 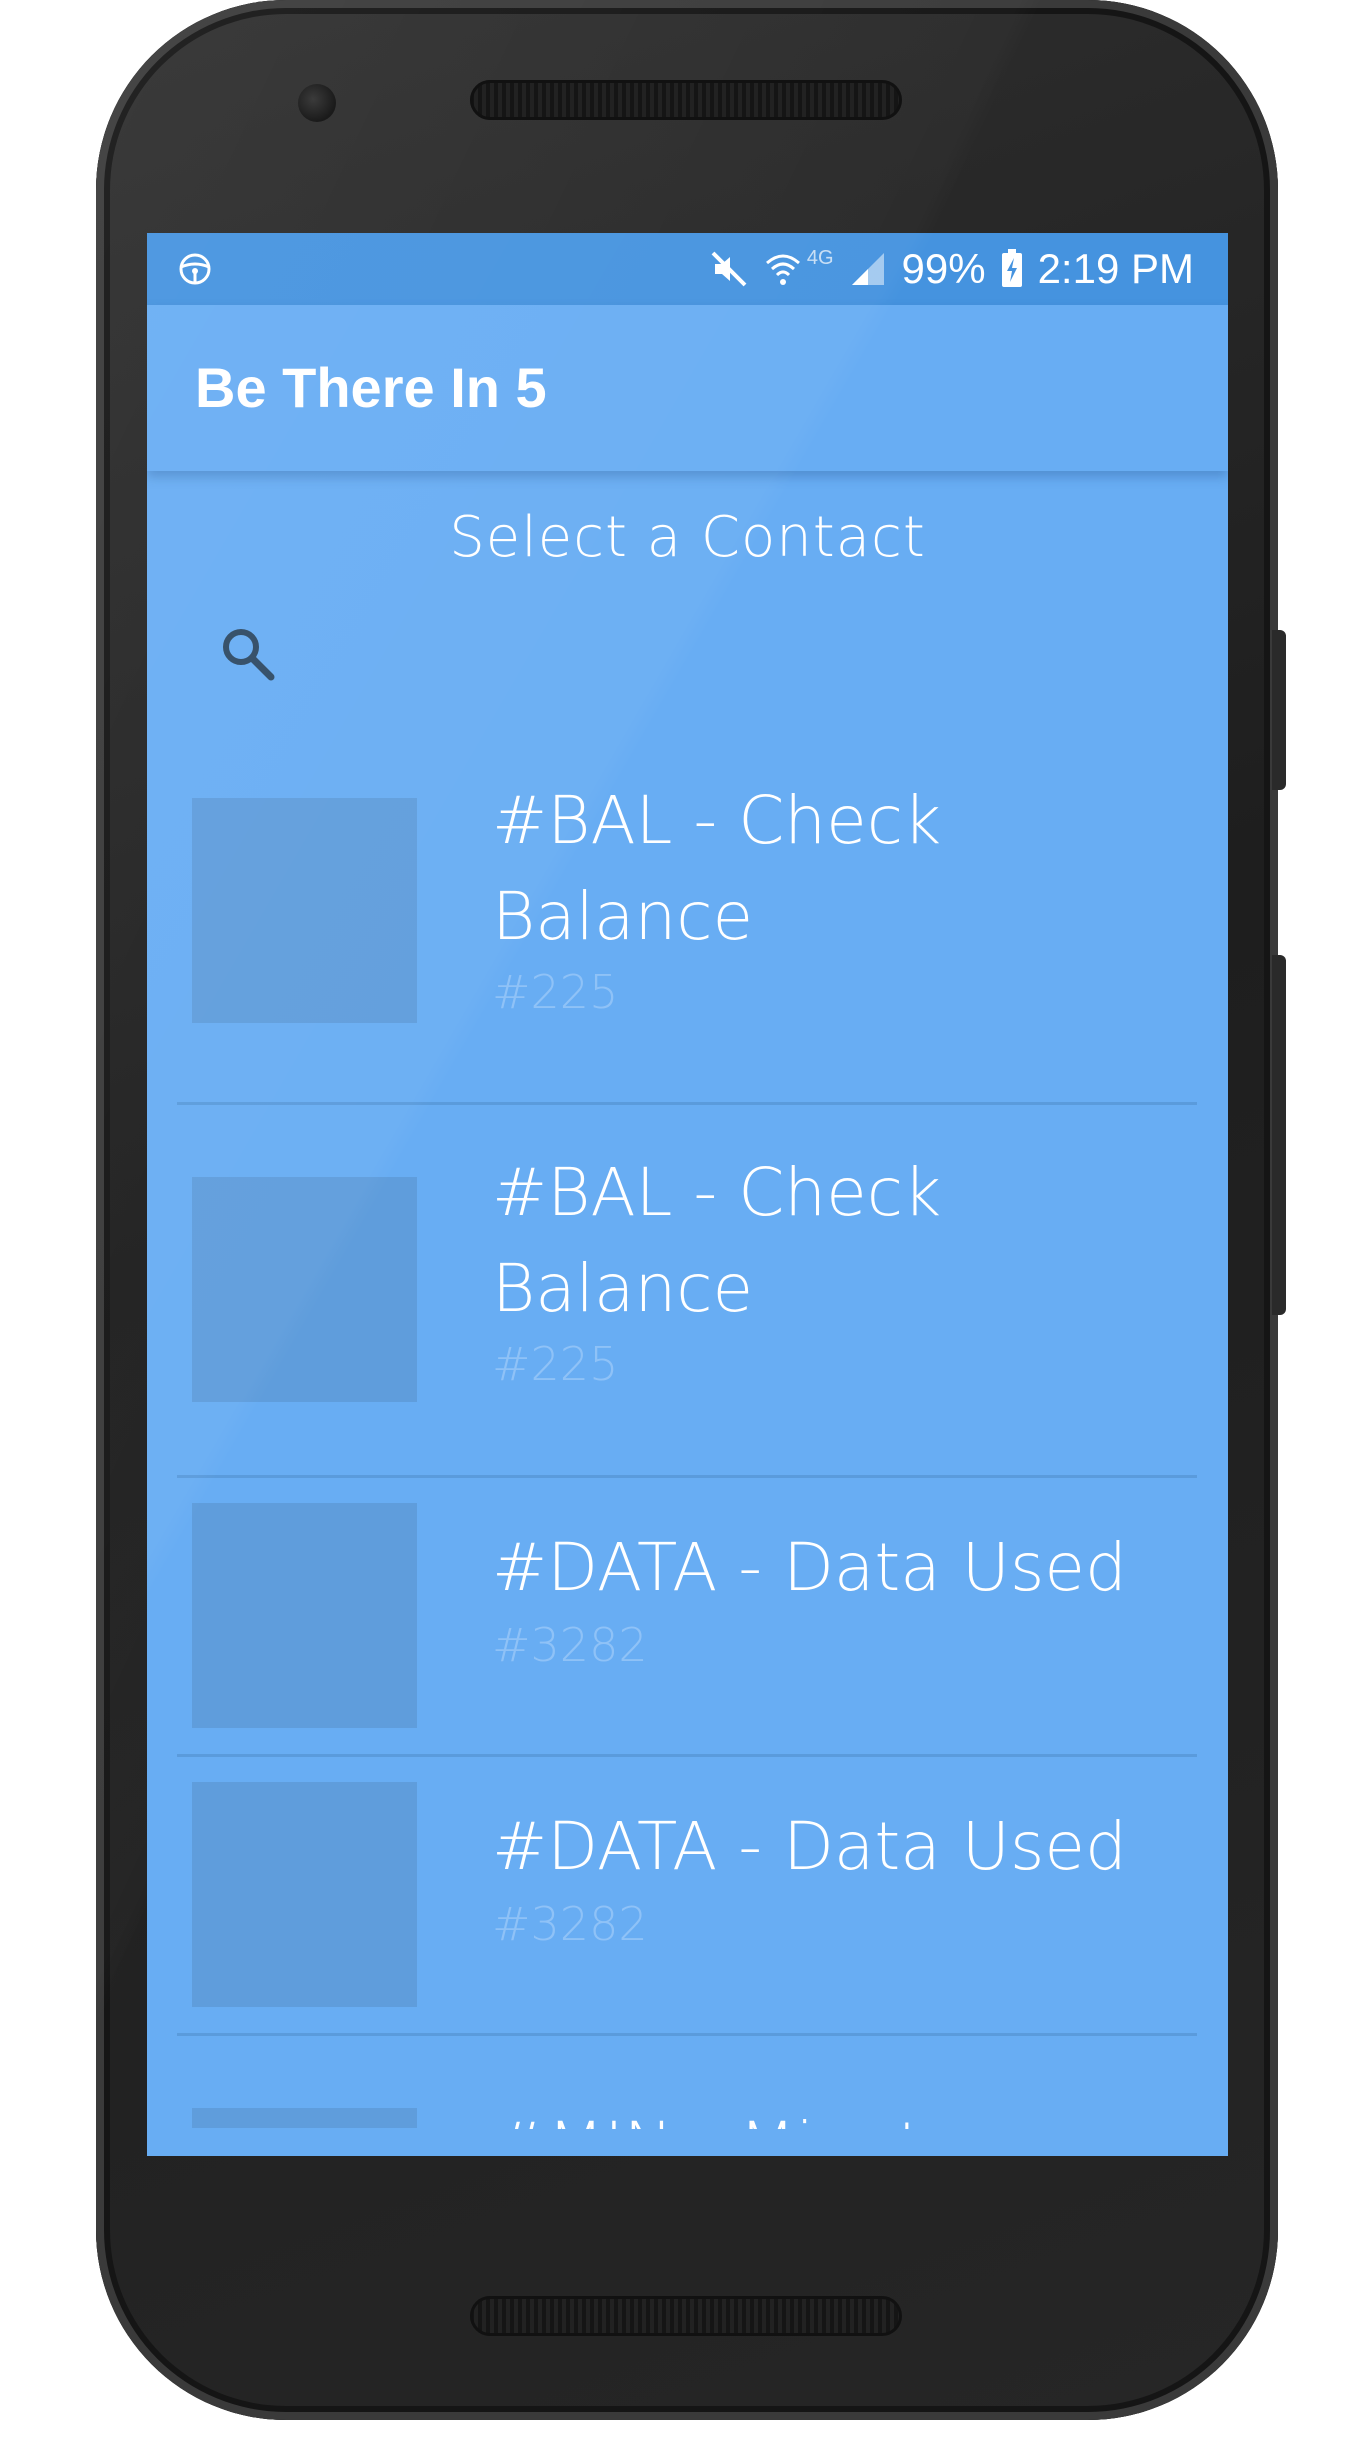 What do you see at coordinates (687, 2034) in the screenshot?
I see `row-divider` at bounding box center [687, 2034].